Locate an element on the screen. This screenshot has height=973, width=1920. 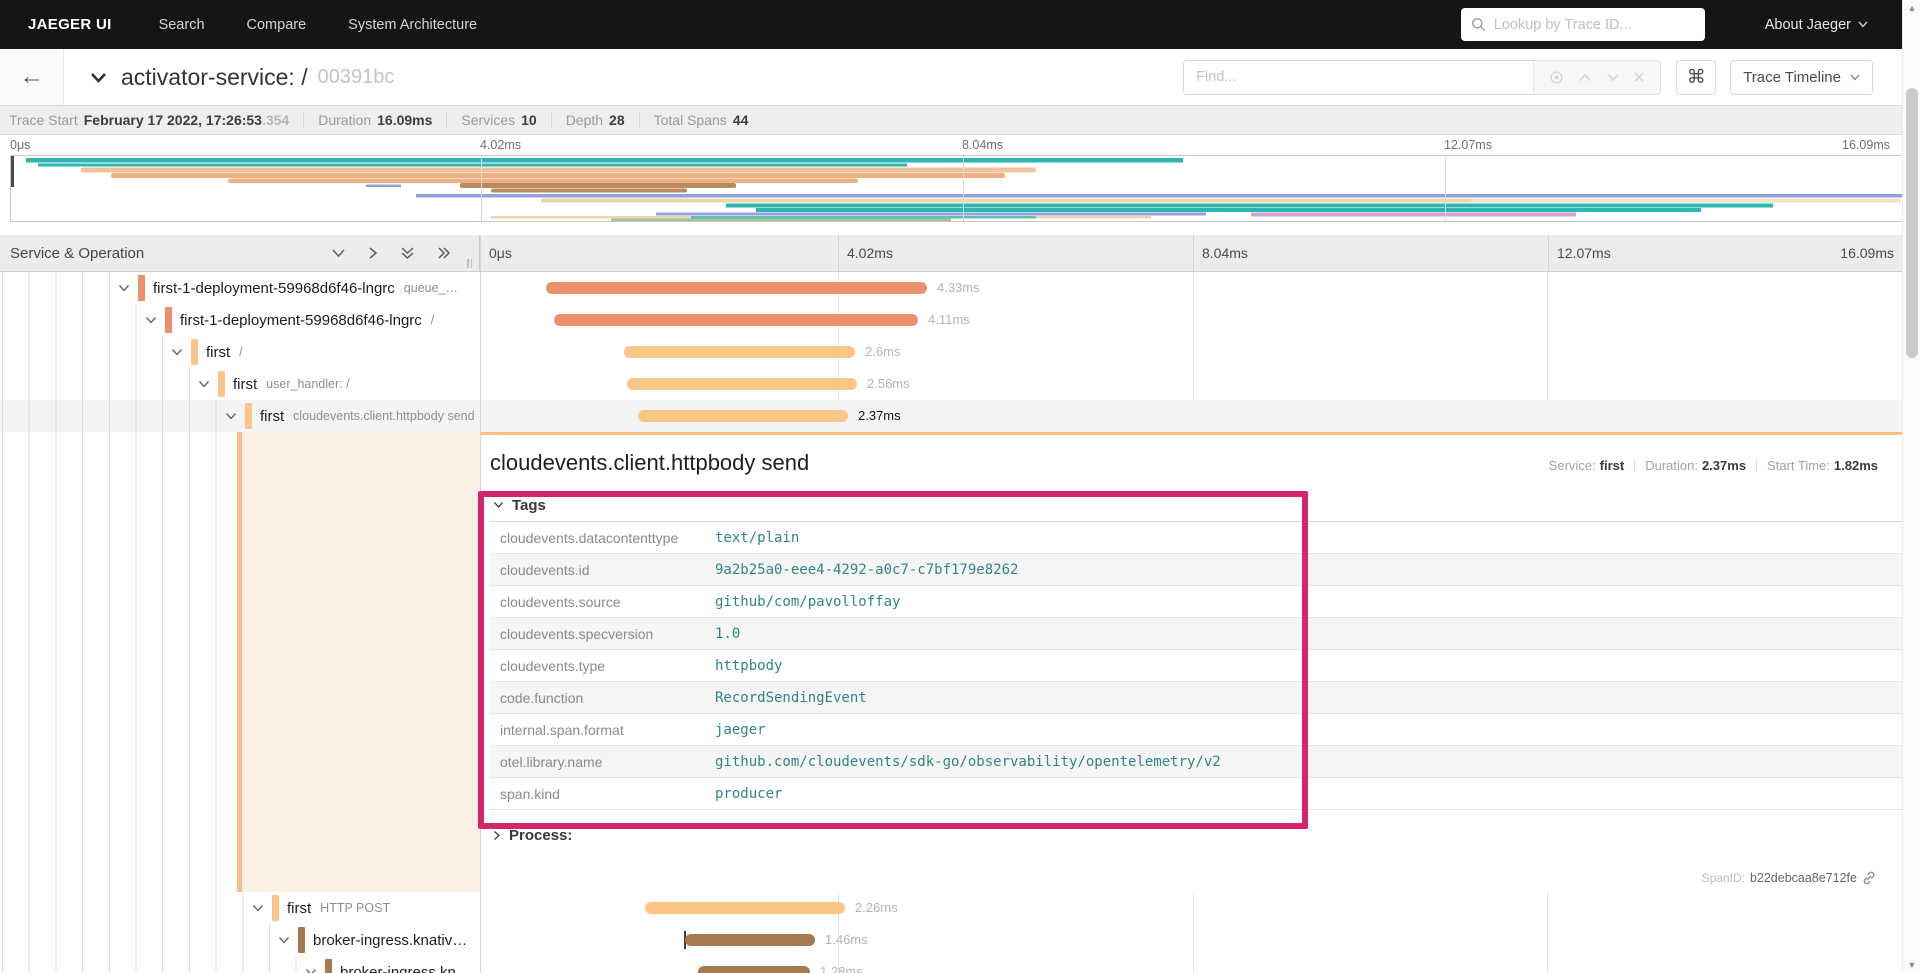
focus-icon is located at coordinates (1556, 77).